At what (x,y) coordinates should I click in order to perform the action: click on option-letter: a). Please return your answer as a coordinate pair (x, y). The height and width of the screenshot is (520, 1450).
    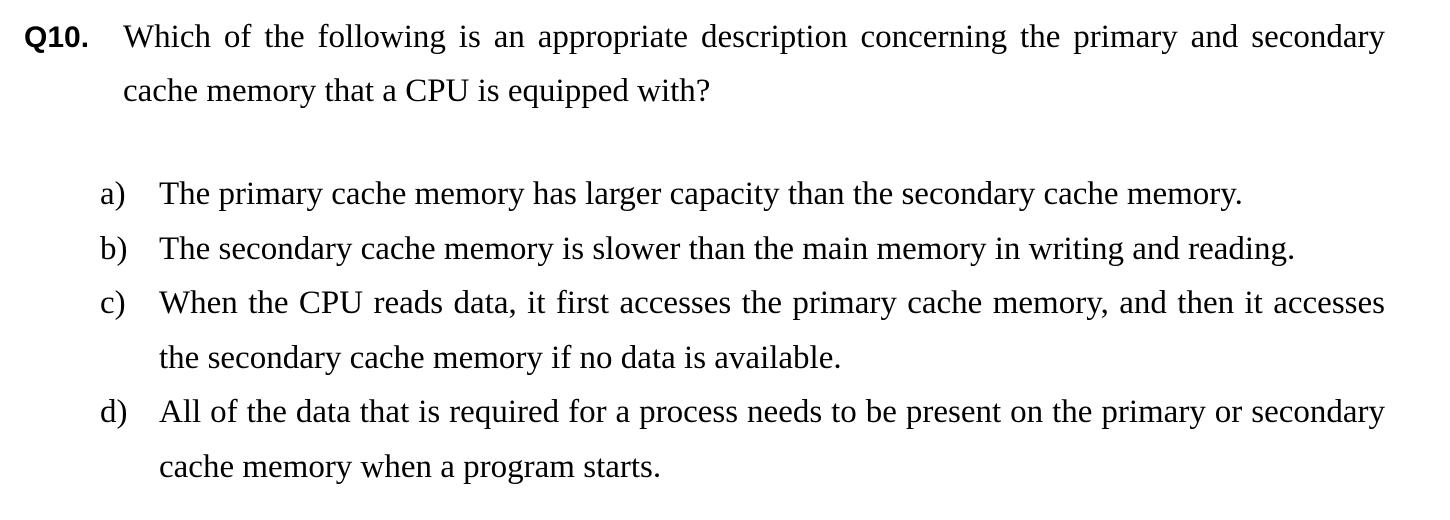
    Looking at the image, I should click on (113, 194).